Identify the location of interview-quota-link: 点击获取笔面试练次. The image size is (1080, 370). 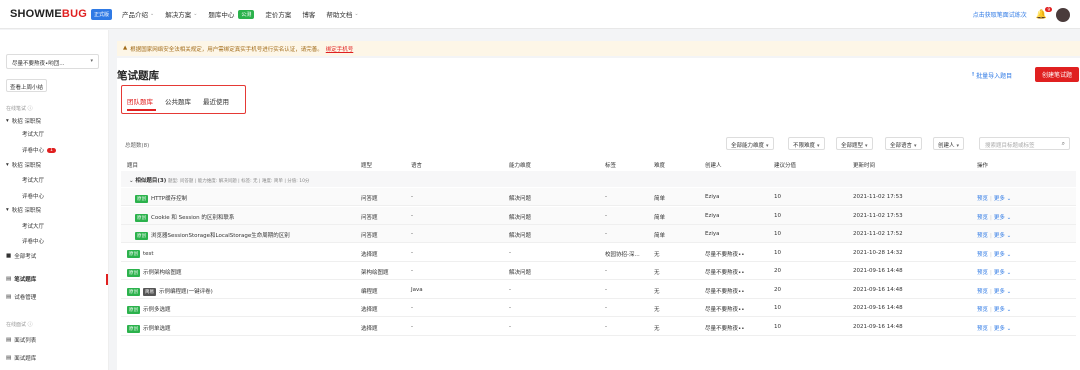
(1000, 14).